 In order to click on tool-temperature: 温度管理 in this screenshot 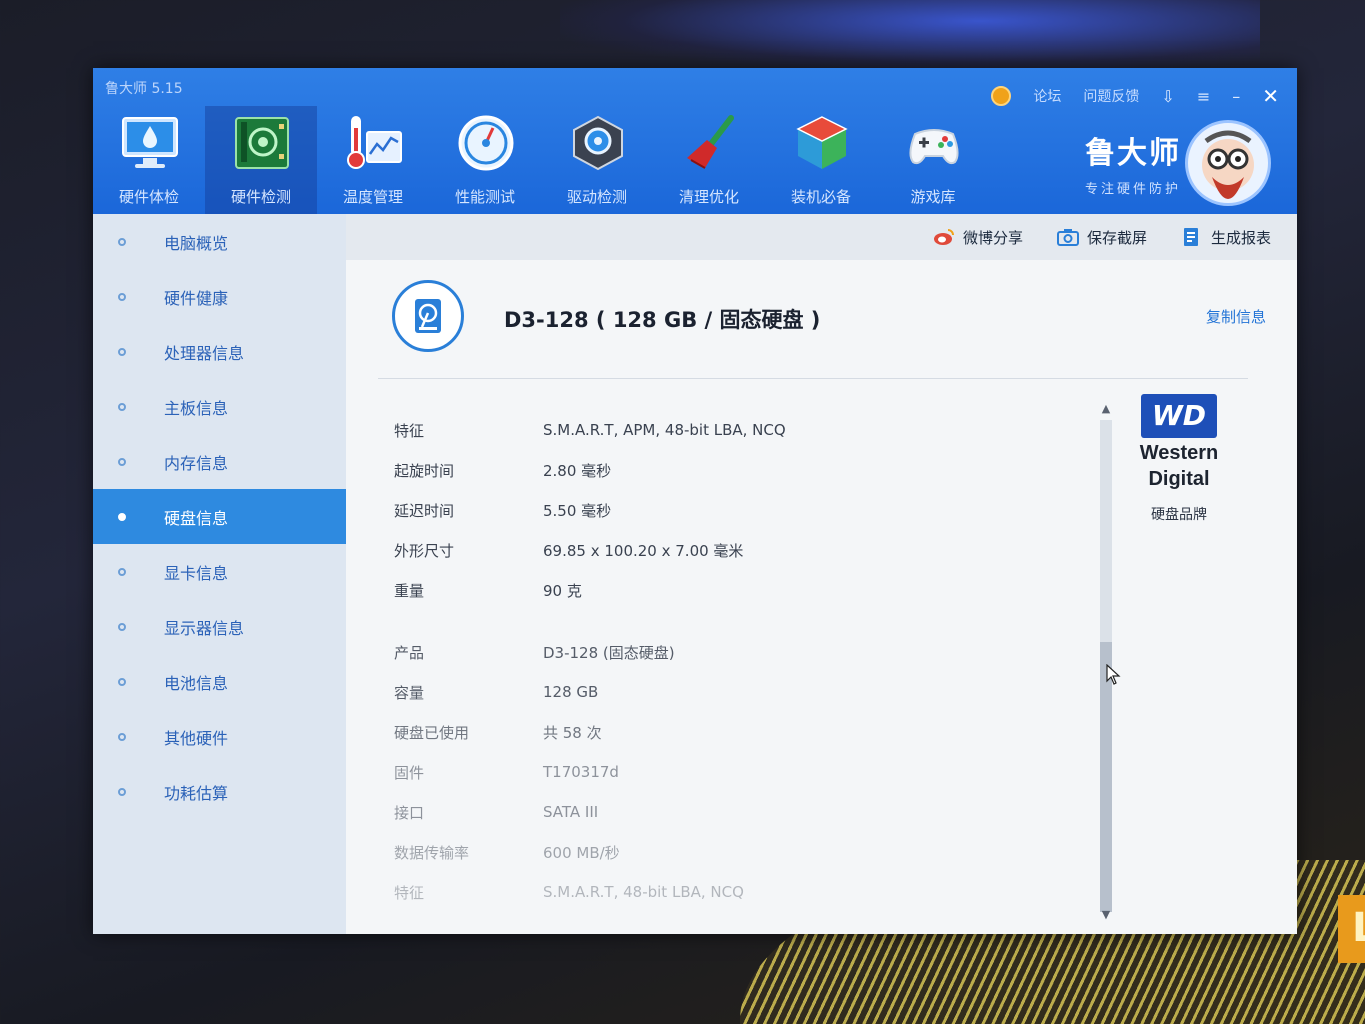, I will do `click(373, 160)`.